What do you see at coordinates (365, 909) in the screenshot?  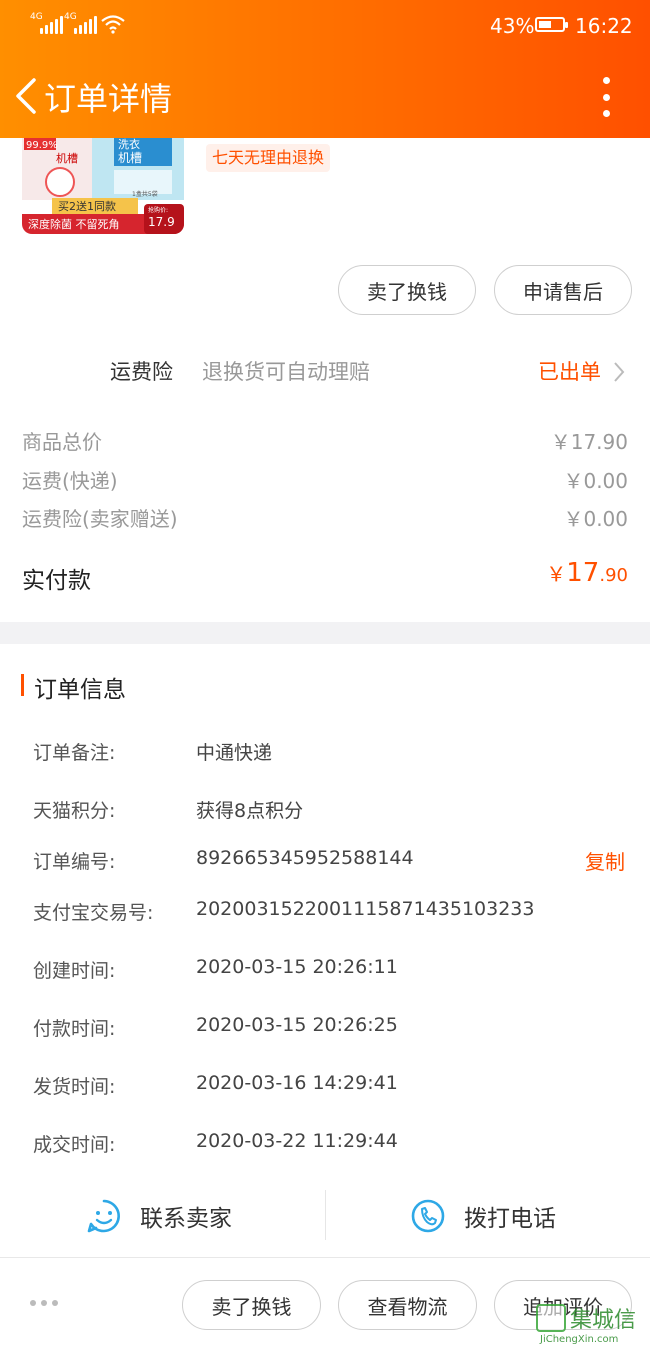 I see `alipay-trade-no-value: 2020031522001115871435103233` at bounding box center [365, 909].